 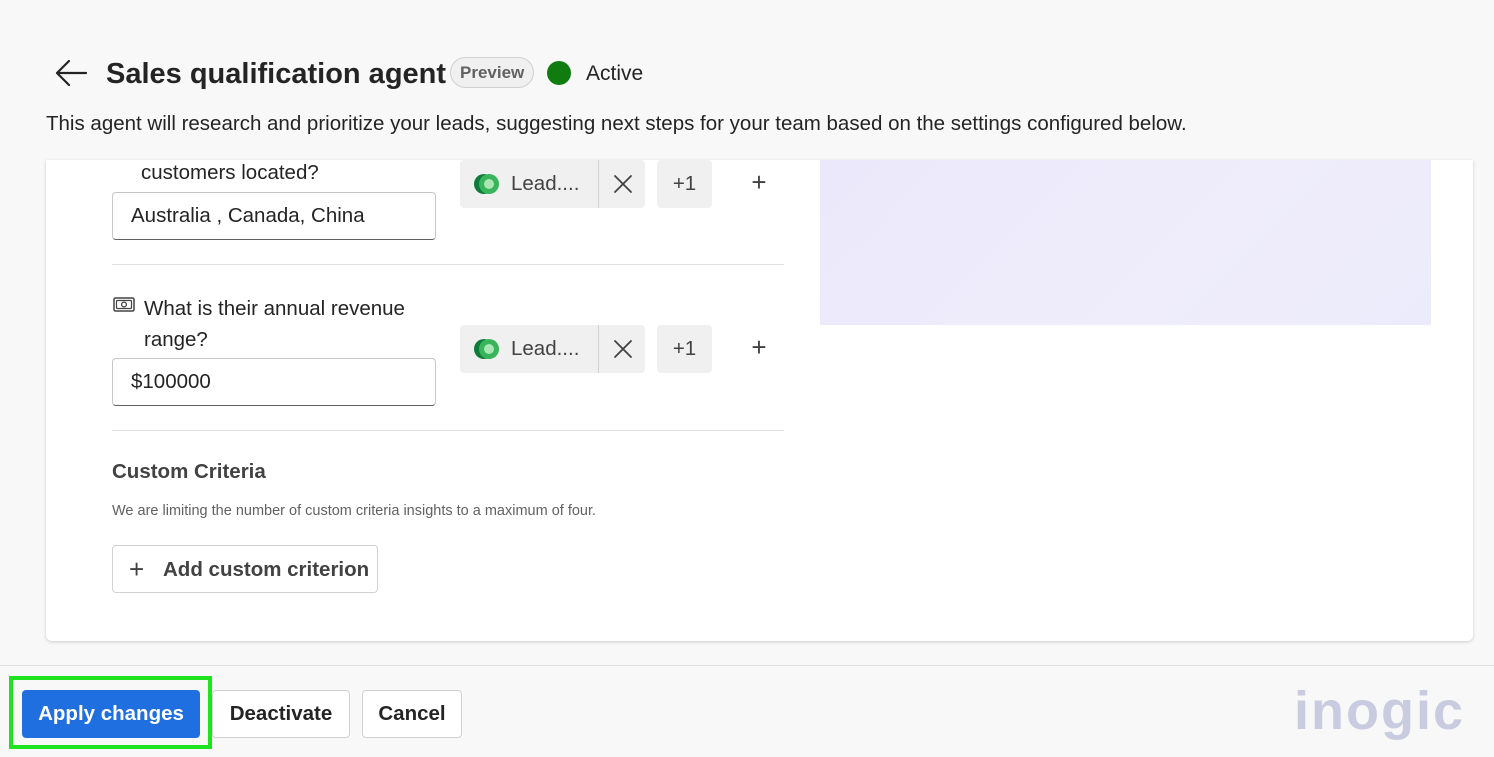 What do you see at coordinates (281, 714) in the screenshot?
I see `deactivate-button: Deactivate` at bounding box center [281, 714].